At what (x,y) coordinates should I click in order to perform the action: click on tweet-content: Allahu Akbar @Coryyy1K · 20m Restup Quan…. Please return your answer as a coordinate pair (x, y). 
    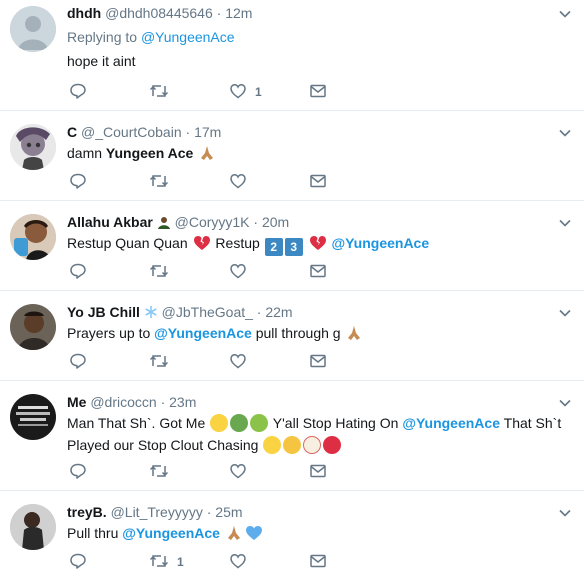
    Looking at the image, I should click on (321, 234).